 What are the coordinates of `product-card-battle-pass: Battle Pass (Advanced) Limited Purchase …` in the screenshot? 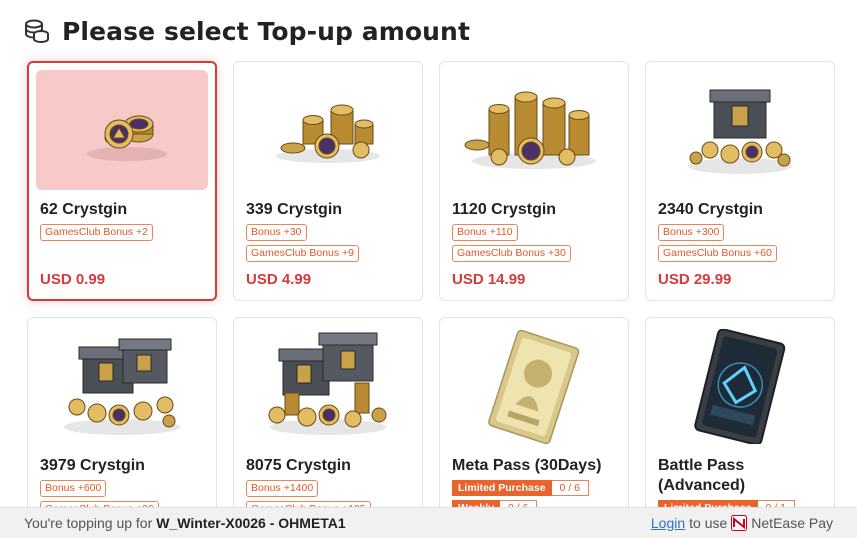 It's located at (740, 427).